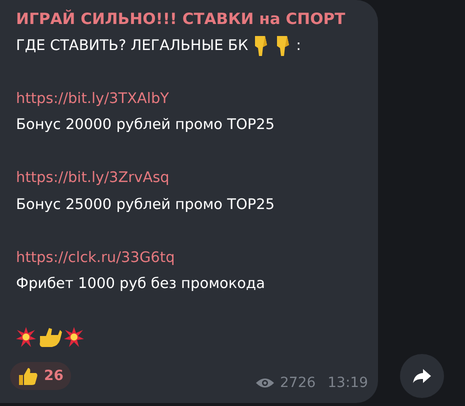  Describe the element at coordinates (41, 376) in the screenshot. I see `reaction-button: 26` at that location.